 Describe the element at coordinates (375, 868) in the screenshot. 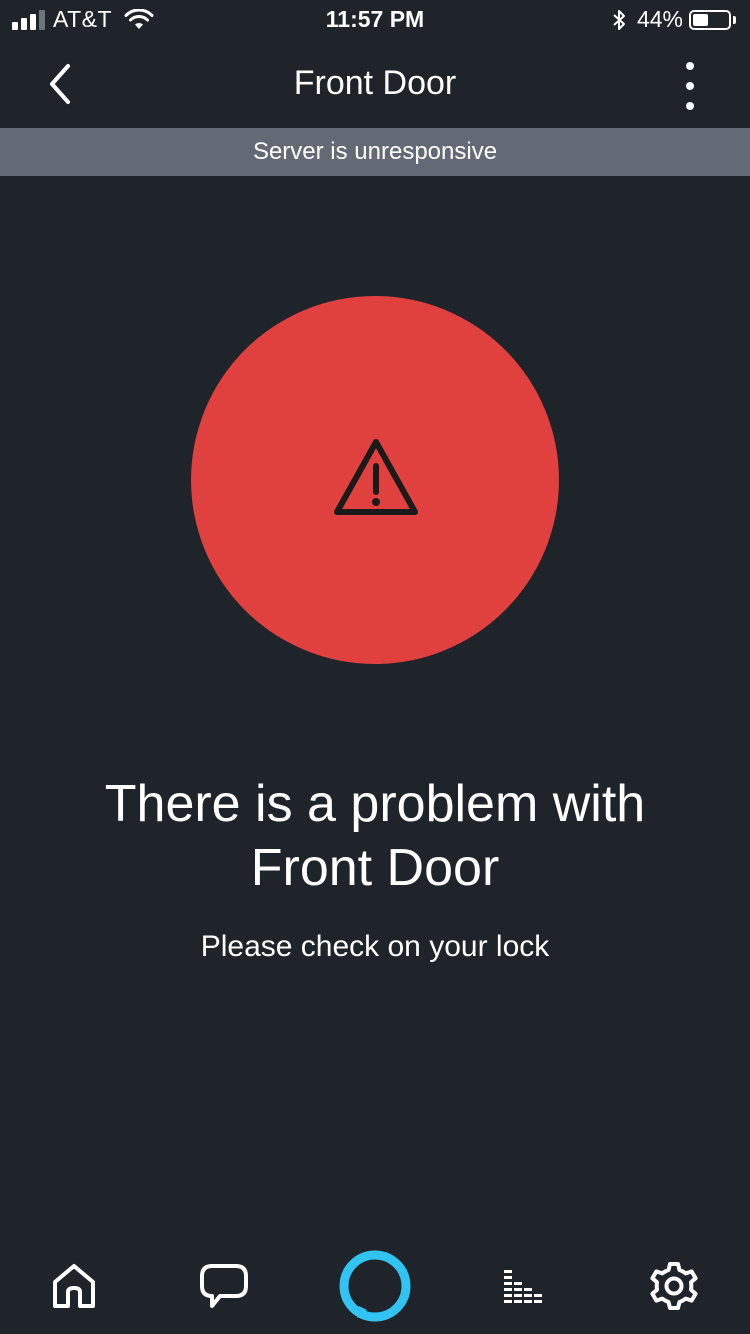

I see `problem-title-line2: Front Door` at that location.